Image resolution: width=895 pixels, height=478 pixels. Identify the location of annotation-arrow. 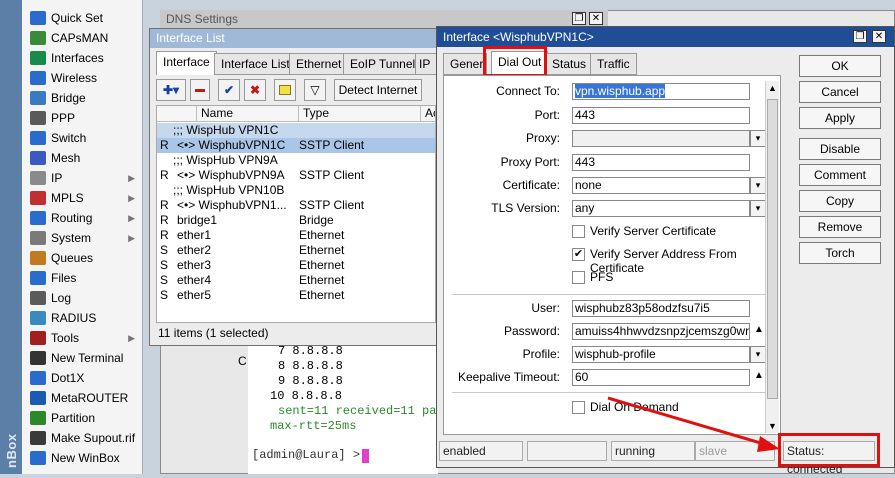
(693, 424).